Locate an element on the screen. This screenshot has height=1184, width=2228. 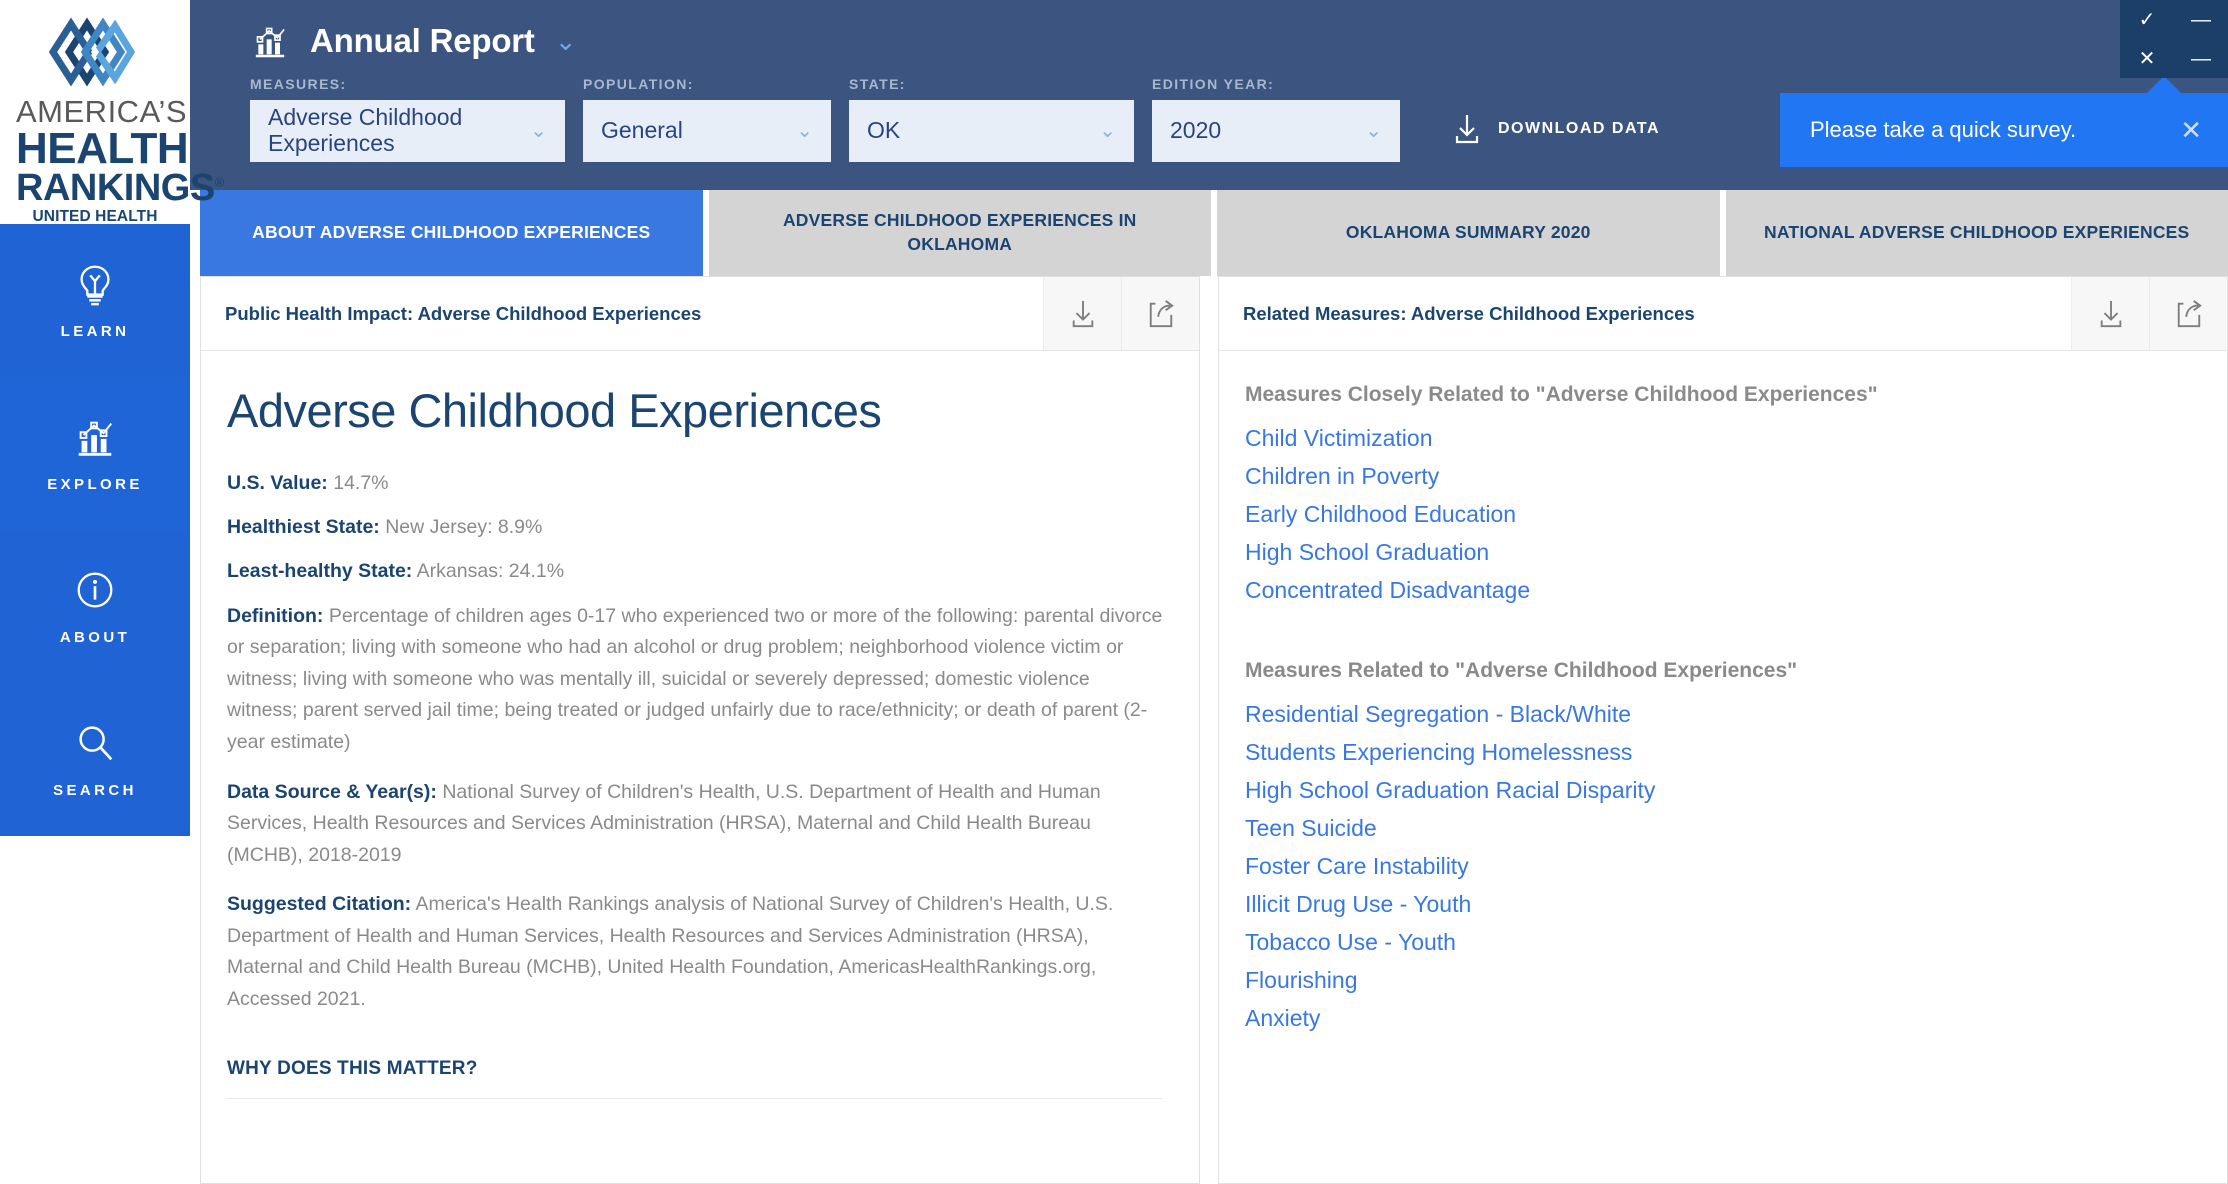
edition-year-value: 2020 is located at coordinates (1196, 130).